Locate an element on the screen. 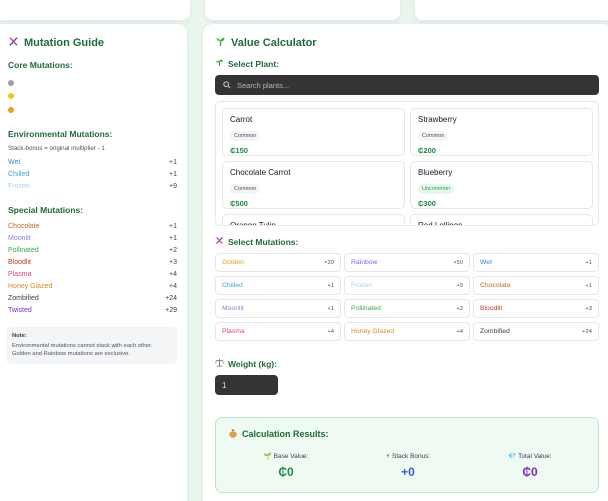 The image size is (608, 501). mutation-name: Twisted is located at coordinates (20, 310).